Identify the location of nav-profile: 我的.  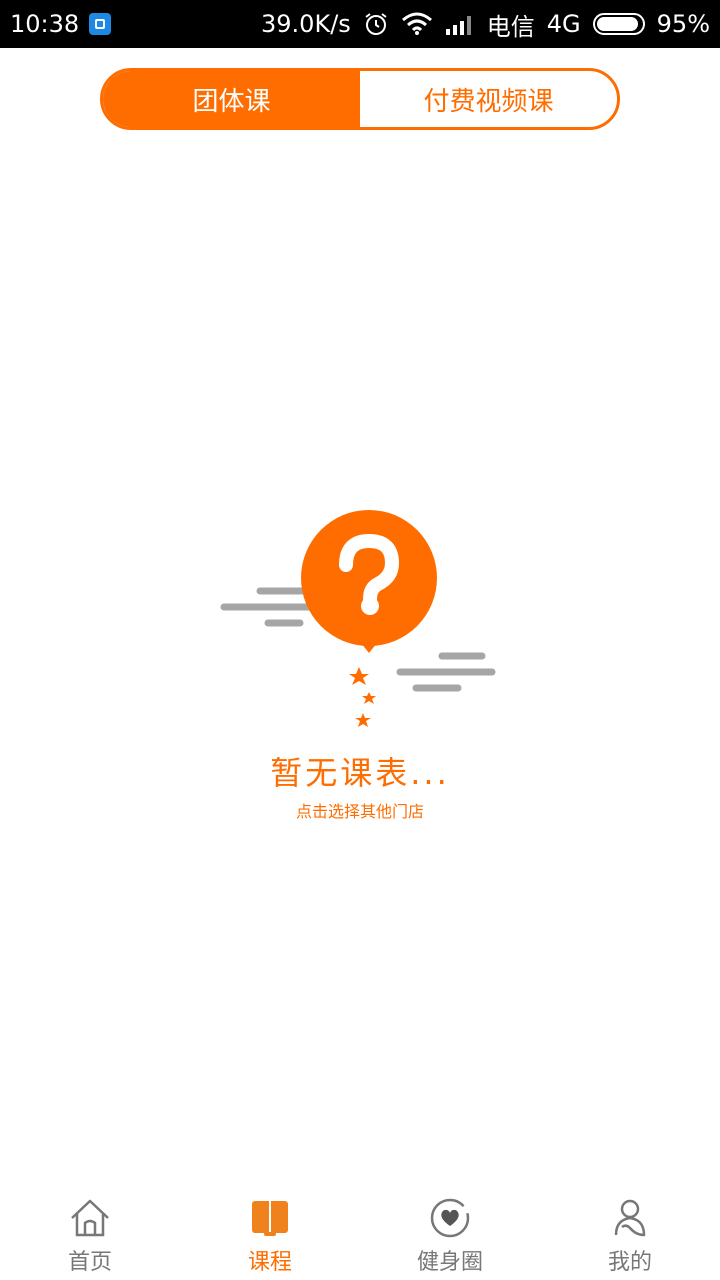
(630, 1235).